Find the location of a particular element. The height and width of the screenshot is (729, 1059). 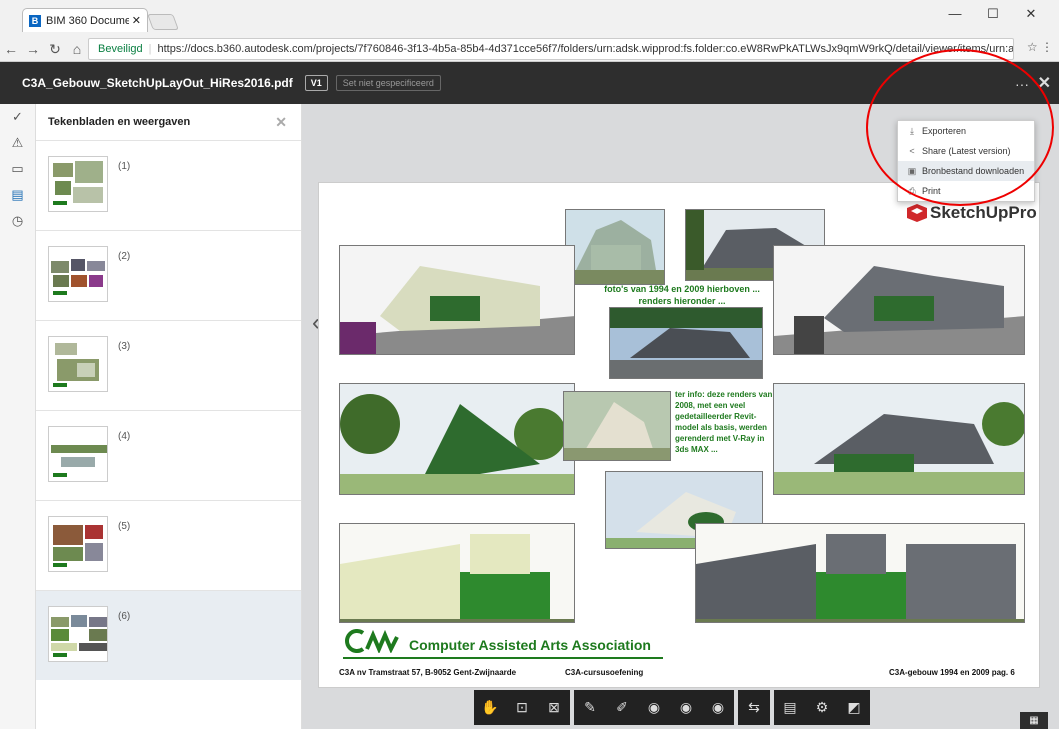

sheet-label: (3) is located at coordinates (124, 346).